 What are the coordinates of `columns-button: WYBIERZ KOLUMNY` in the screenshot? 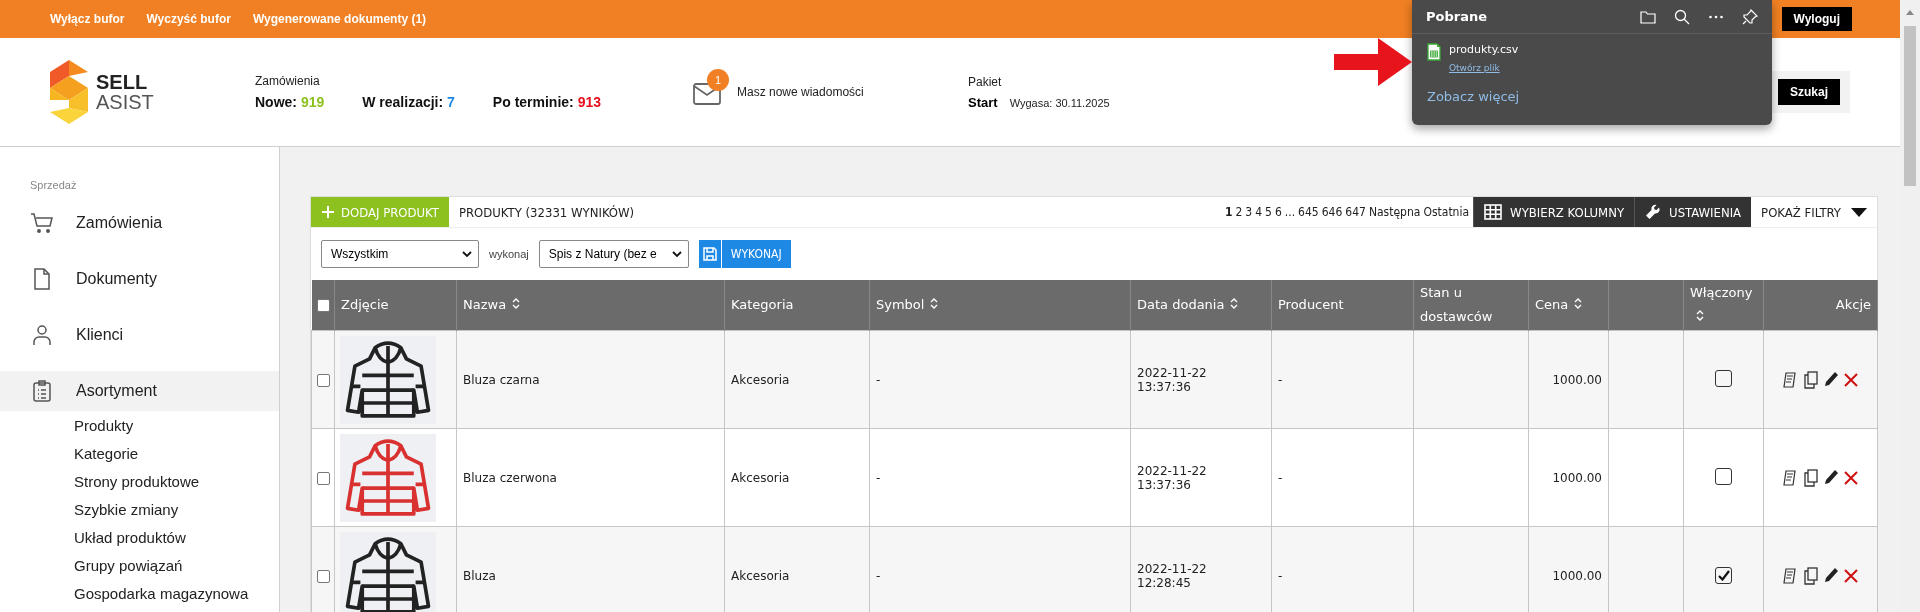 It's located at (1554, 212).